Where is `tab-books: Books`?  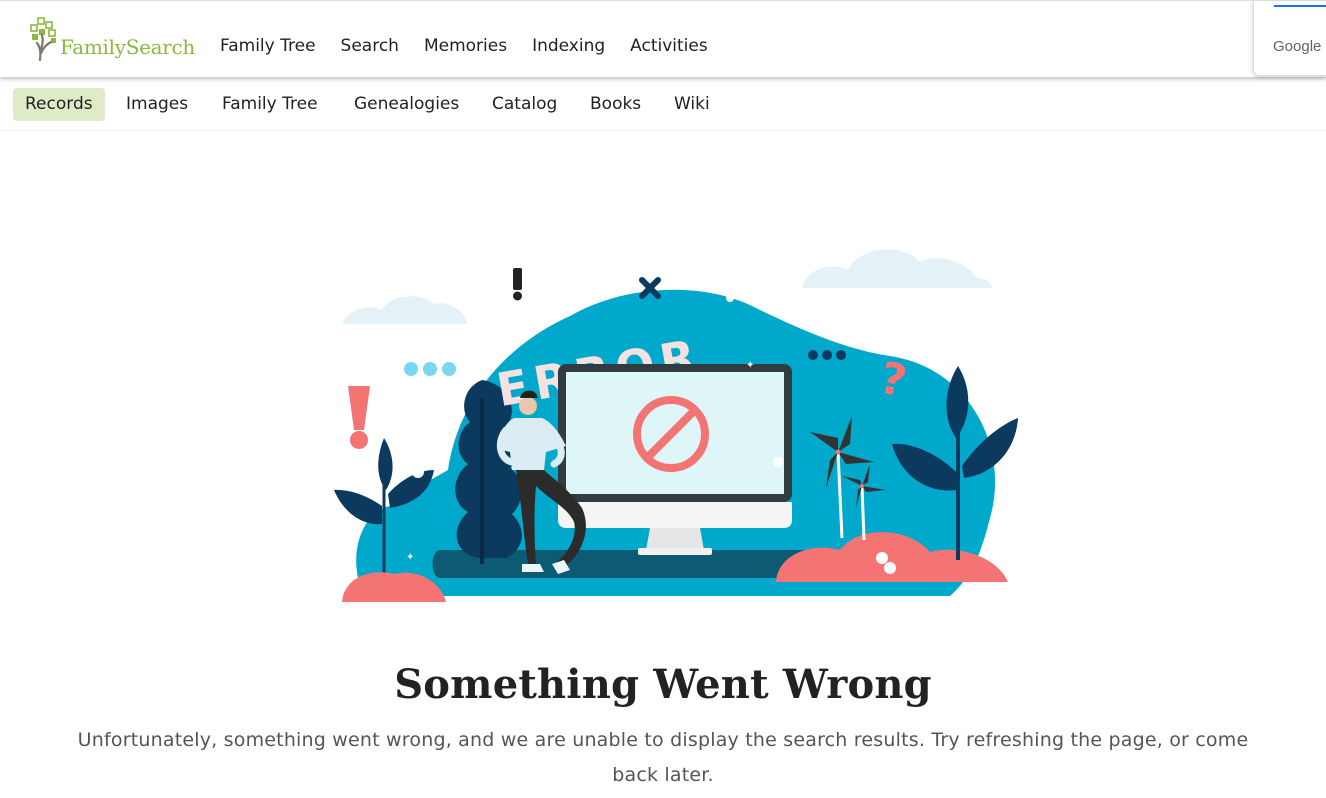 tab-books: Books is located at coordinates (615, 104).